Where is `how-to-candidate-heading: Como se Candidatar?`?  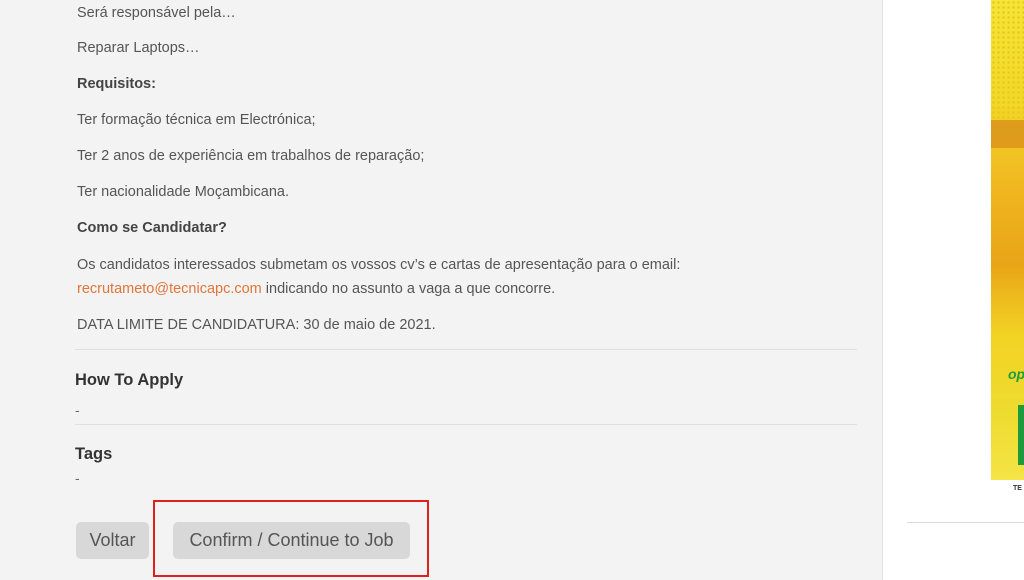
how-to-candidate-heading: Como se Candidatar? is located at coordinates (152, 228).